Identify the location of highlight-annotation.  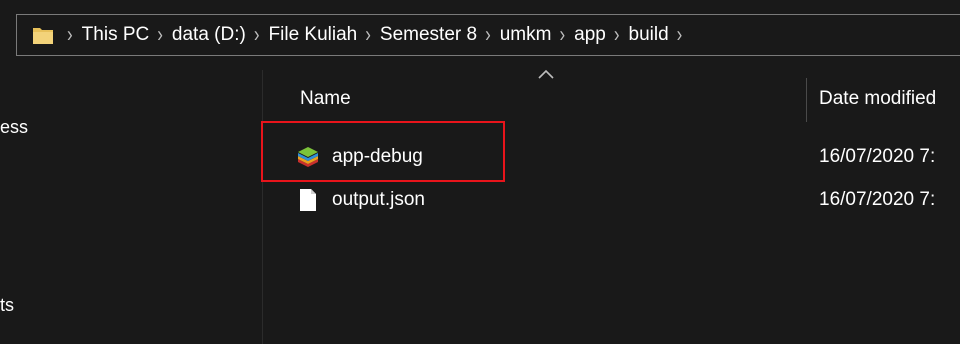
(383, 151).